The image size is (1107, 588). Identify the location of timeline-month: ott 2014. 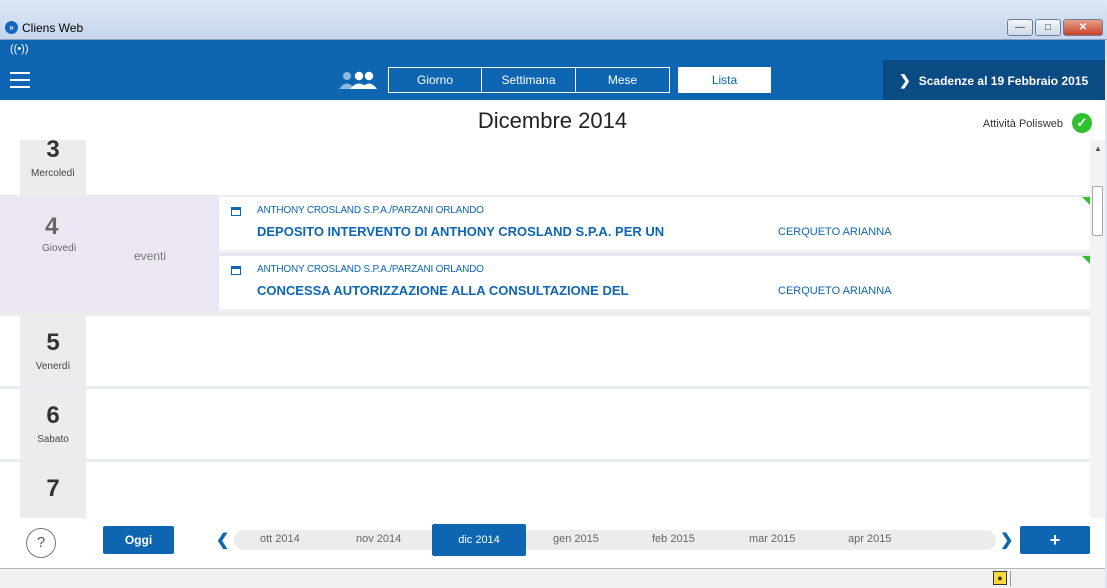
(280, 539).